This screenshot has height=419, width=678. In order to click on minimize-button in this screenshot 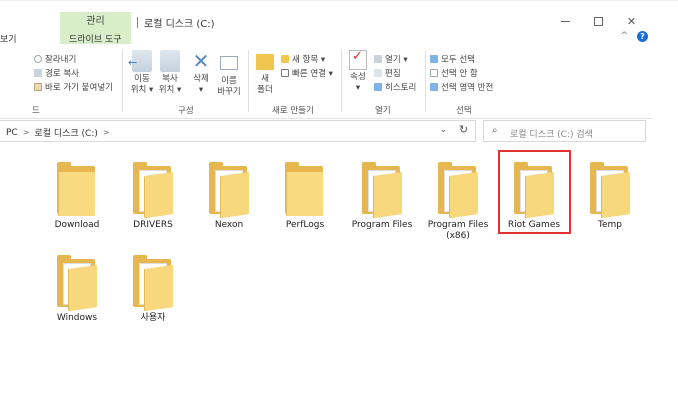, I will do `click(565, 21)`.